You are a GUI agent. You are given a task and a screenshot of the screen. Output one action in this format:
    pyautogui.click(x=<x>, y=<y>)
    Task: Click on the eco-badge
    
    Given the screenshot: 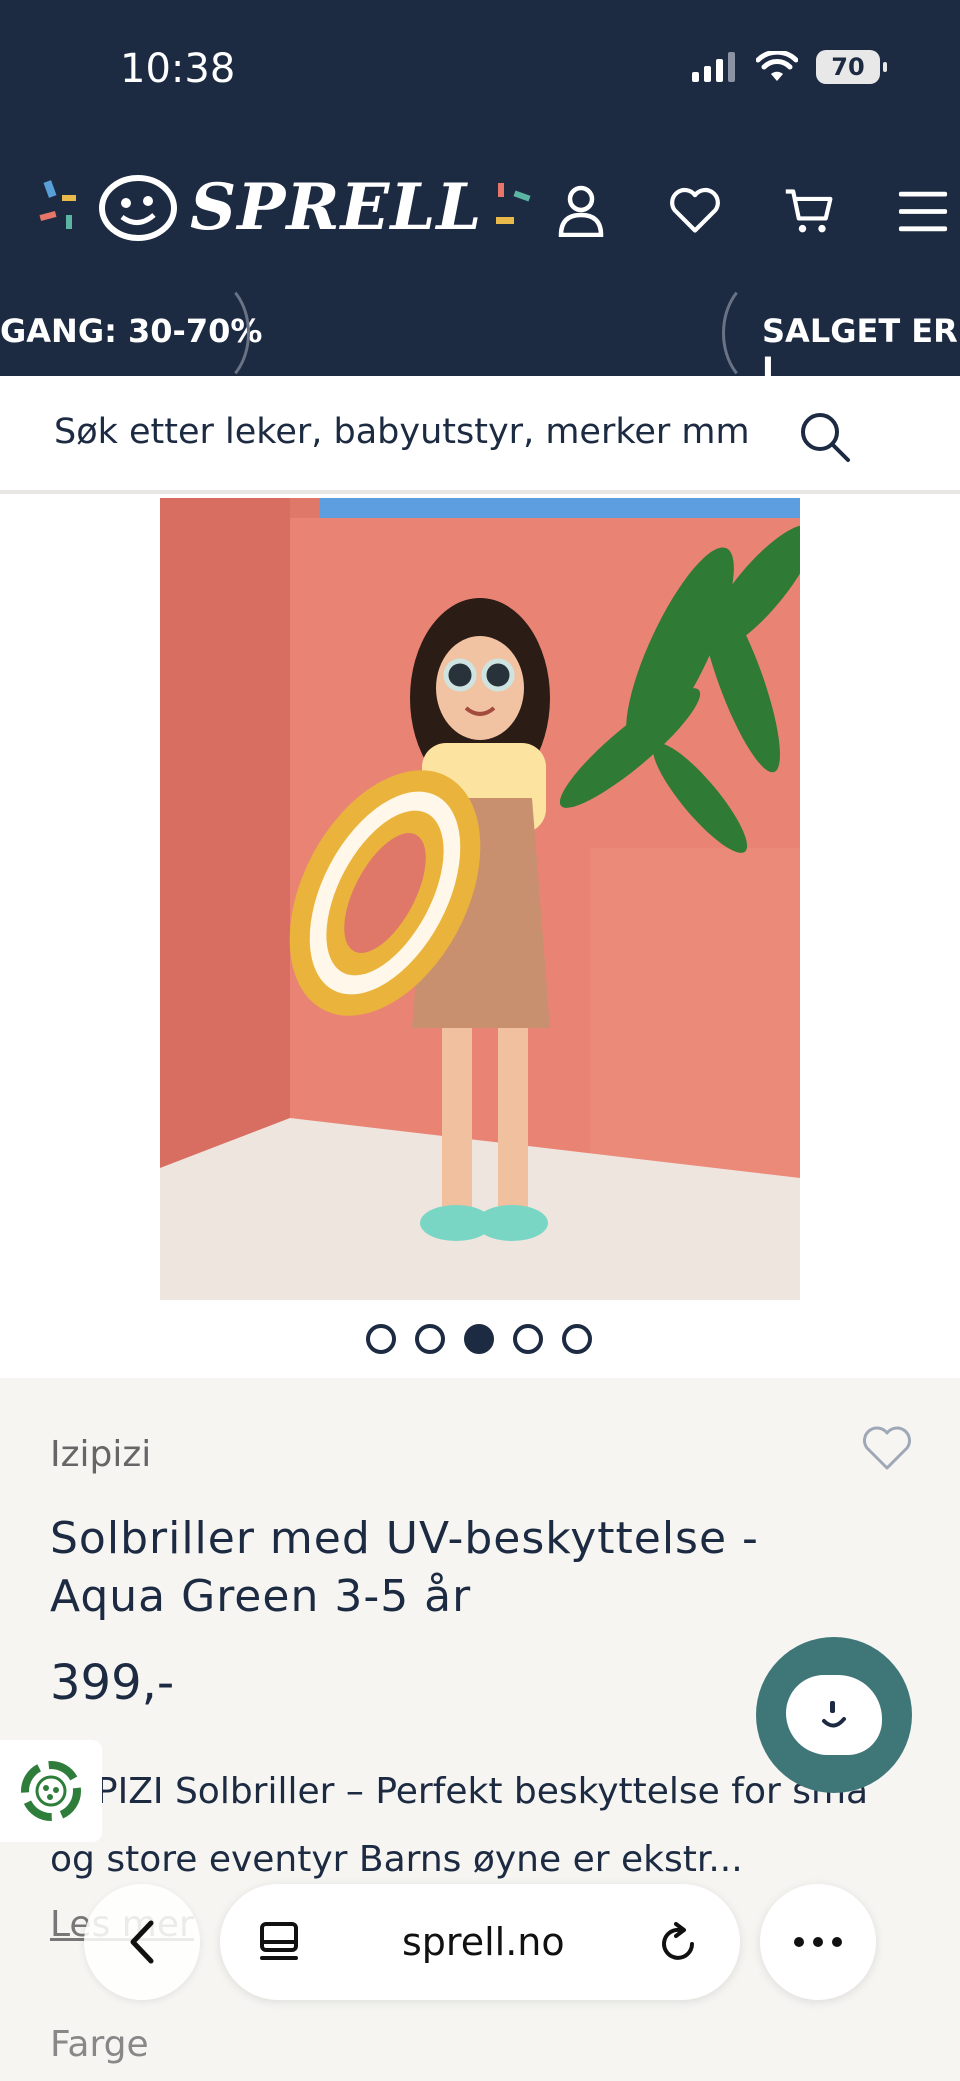 What is the action you would take?
    pyautogui.click(x=51, y=1791)
    